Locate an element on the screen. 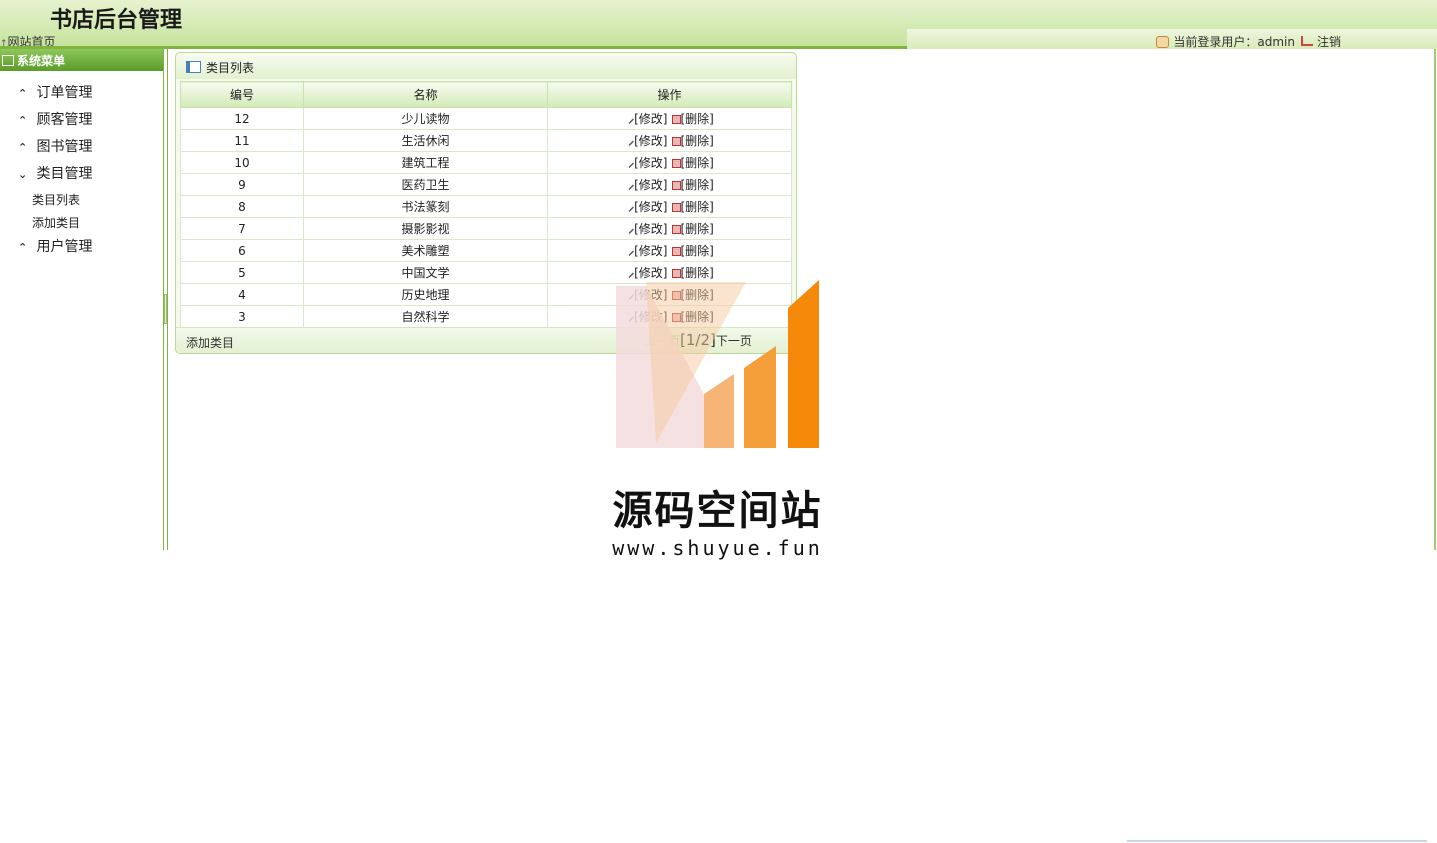 Image resolution: width=1437 pixels, height=843 pixels. logout-link: 注销 is located at coordinates (1329, 42).